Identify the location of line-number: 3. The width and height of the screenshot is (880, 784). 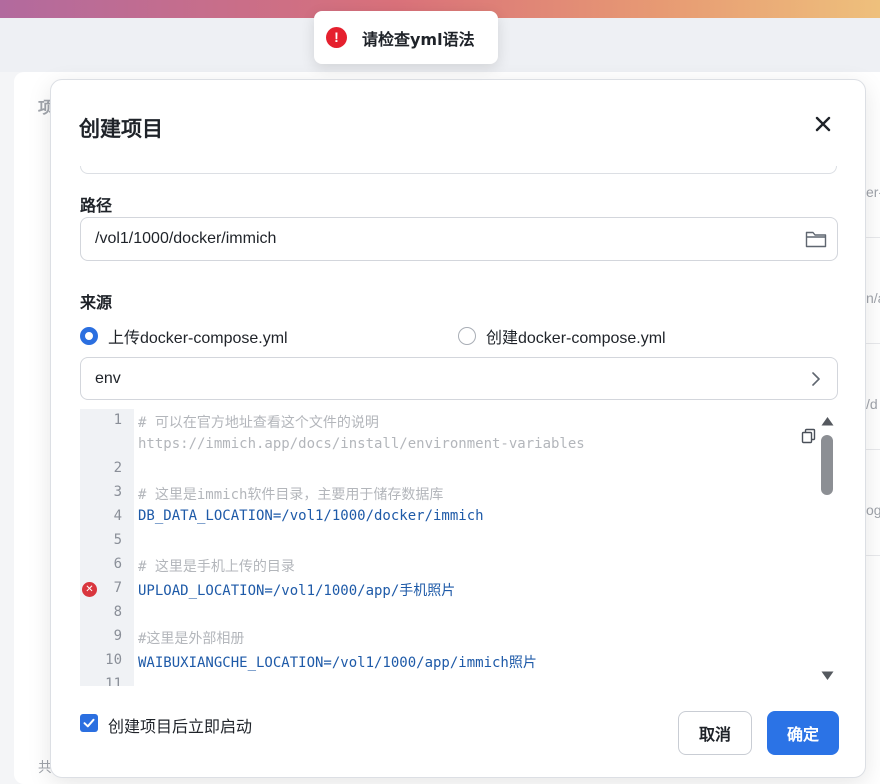
(117, 492).